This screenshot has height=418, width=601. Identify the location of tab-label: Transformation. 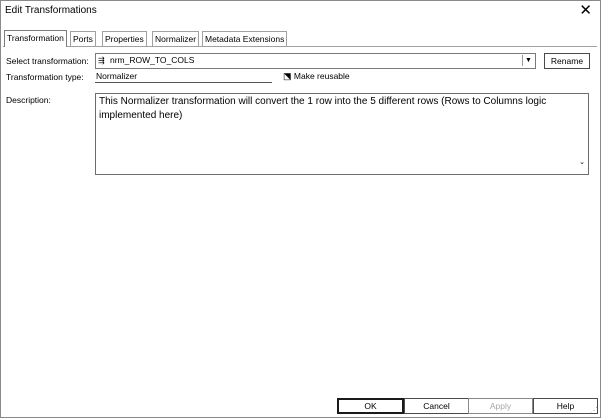
(35, 38).